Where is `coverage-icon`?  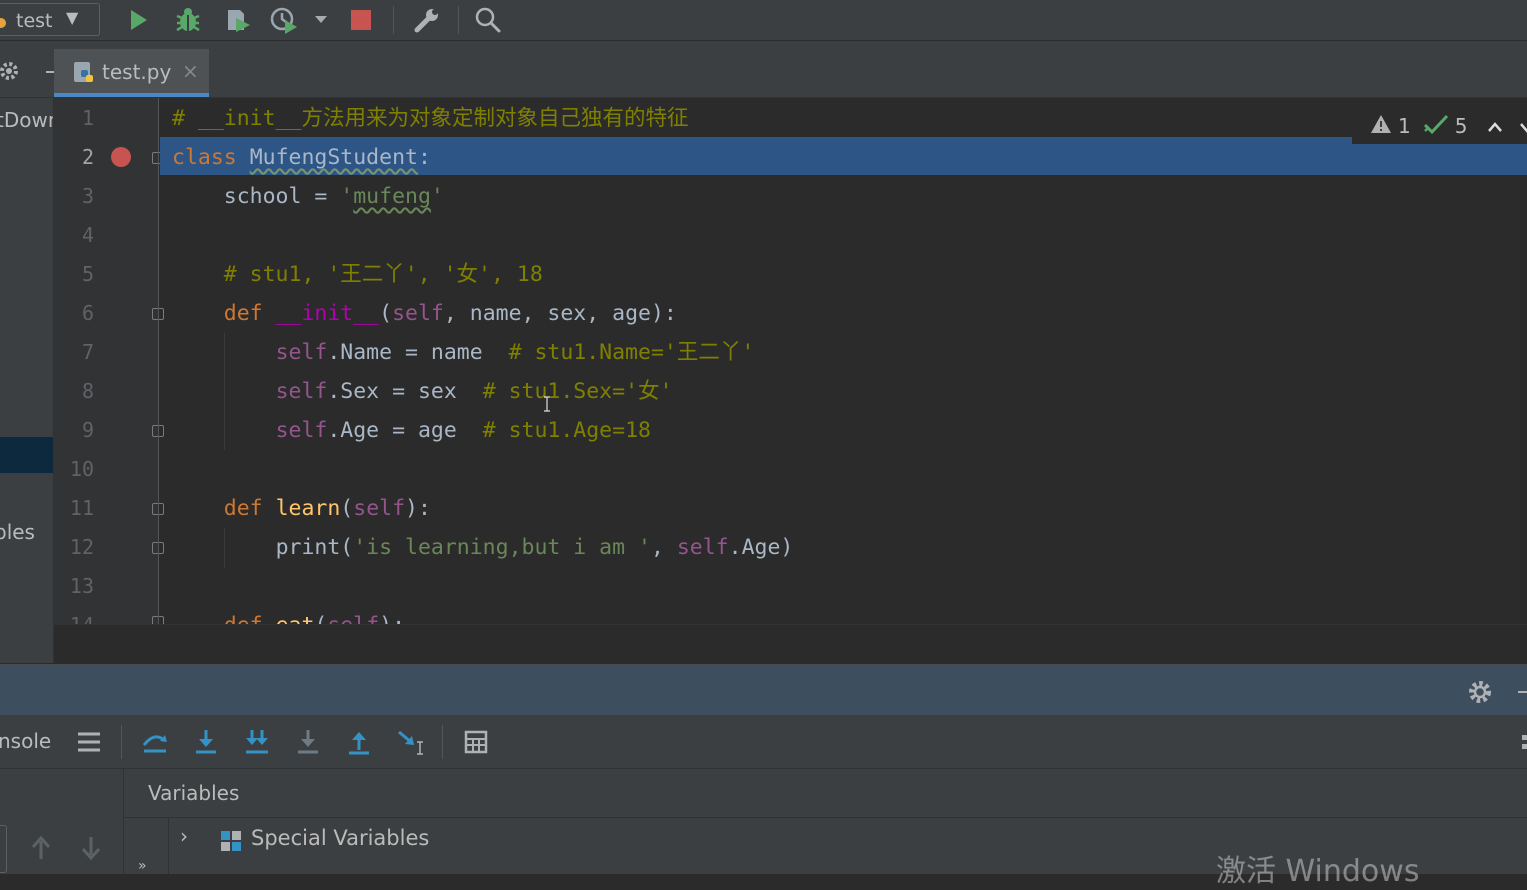 coverage-icon is located at coordinates (238, 20).